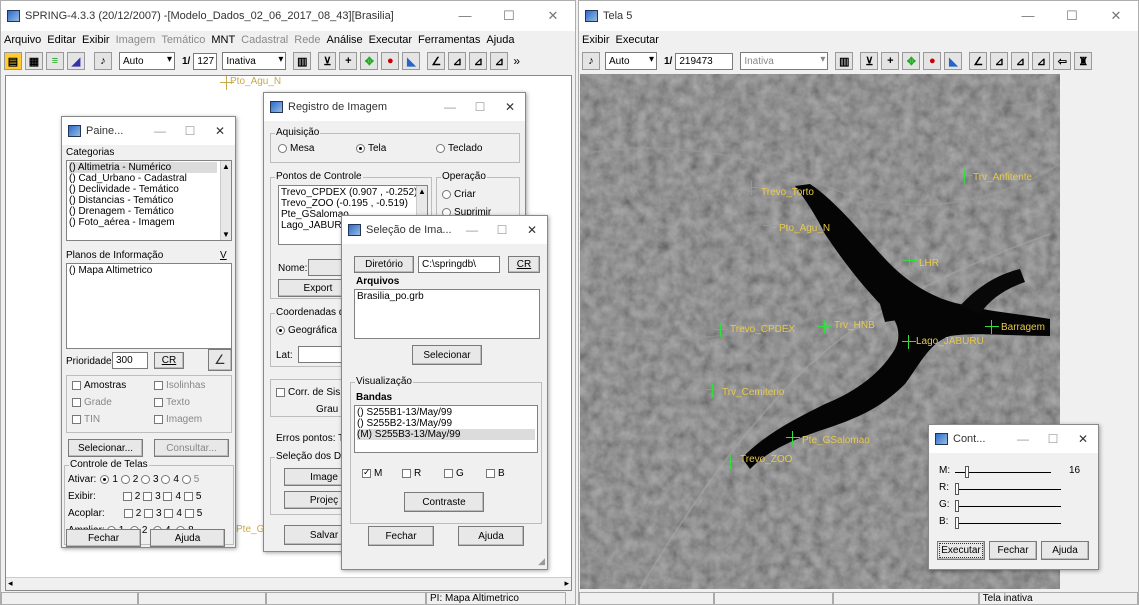  Describe the element at coordinates (637, 40) in the screenshot. I see `tela5-menu-executar: Executar` at that location.